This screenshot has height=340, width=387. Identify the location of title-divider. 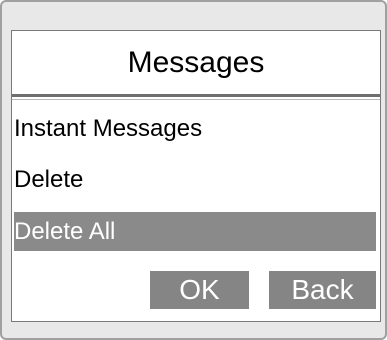
(196, 95).